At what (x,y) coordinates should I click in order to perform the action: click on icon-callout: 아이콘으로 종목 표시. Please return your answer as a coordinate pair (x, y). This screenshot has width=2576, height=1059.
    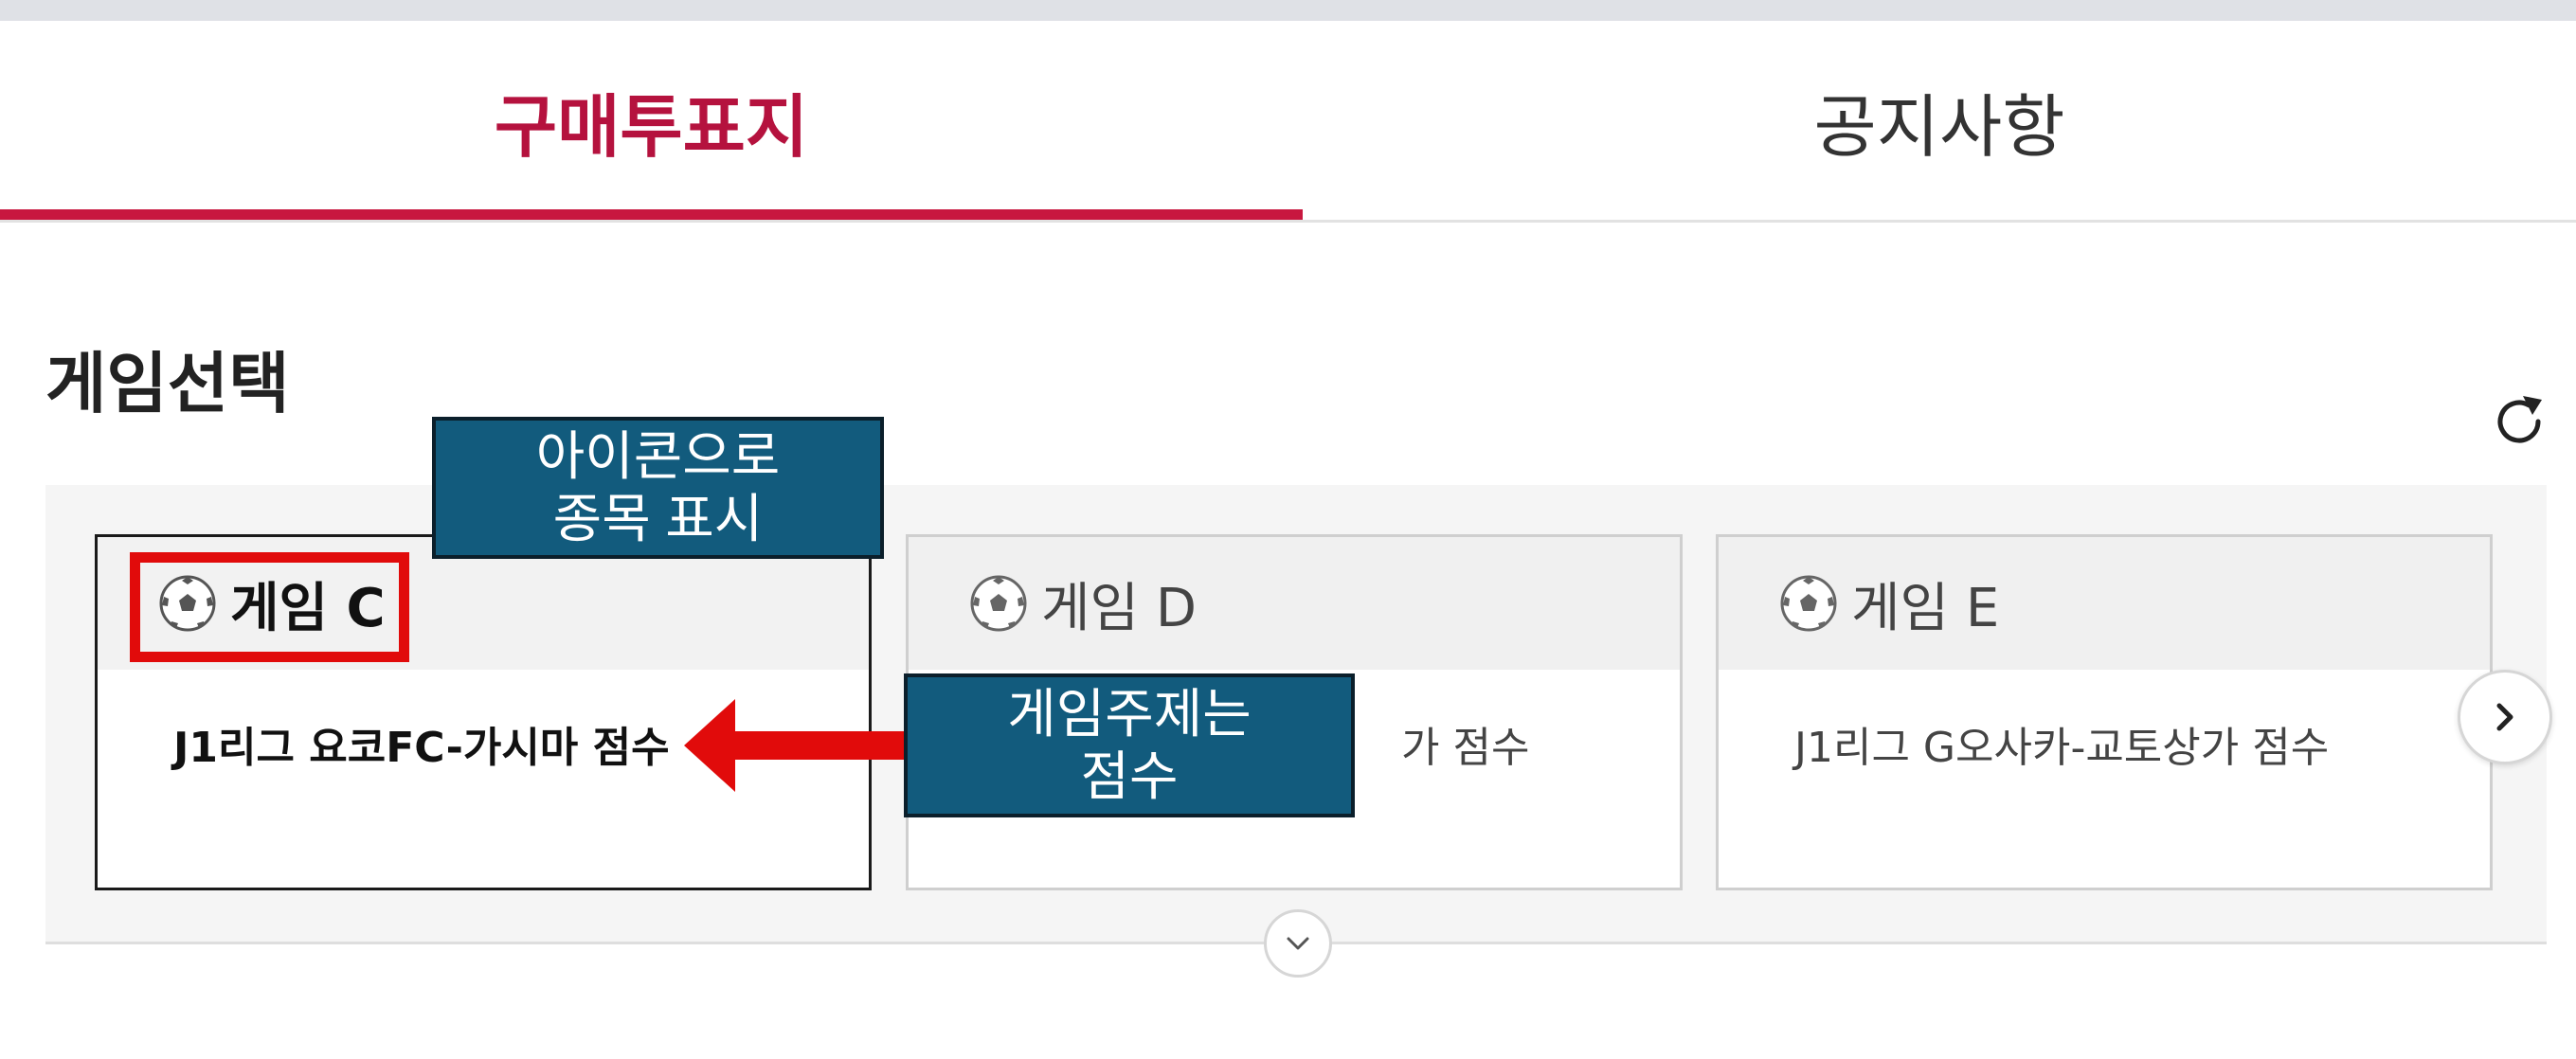
    Looking at the image, I should click on (658, 488).